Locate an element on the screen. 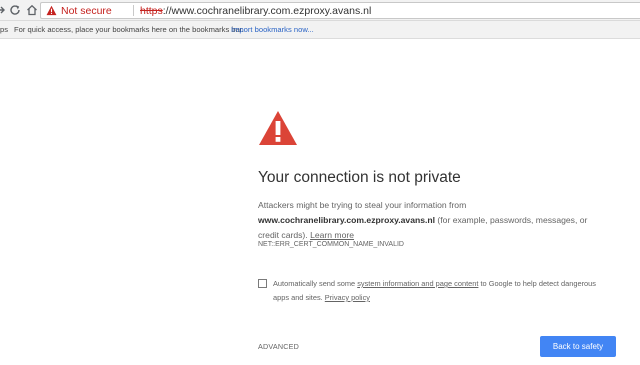  advanced-button: ADVANCED is located at coordinates (278, 346).